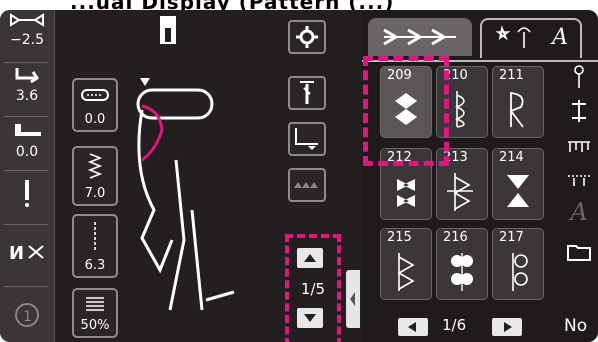 This screenshot has width=598, height=342. Describe the element at coordinates (511, 237) in the screenshot. I see `pattern-number: 217` at that location.